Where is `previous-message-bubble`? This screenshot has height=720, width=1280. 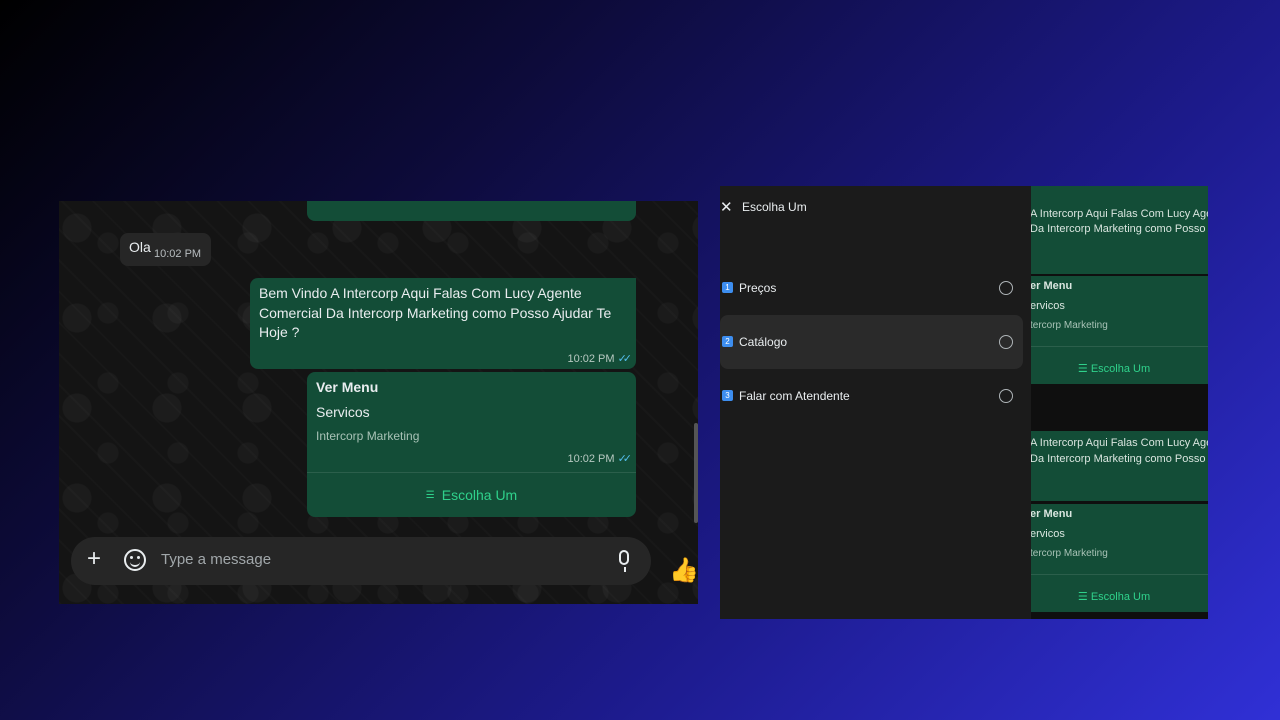
previous-message-bubble is located at coordinates (471, 211).